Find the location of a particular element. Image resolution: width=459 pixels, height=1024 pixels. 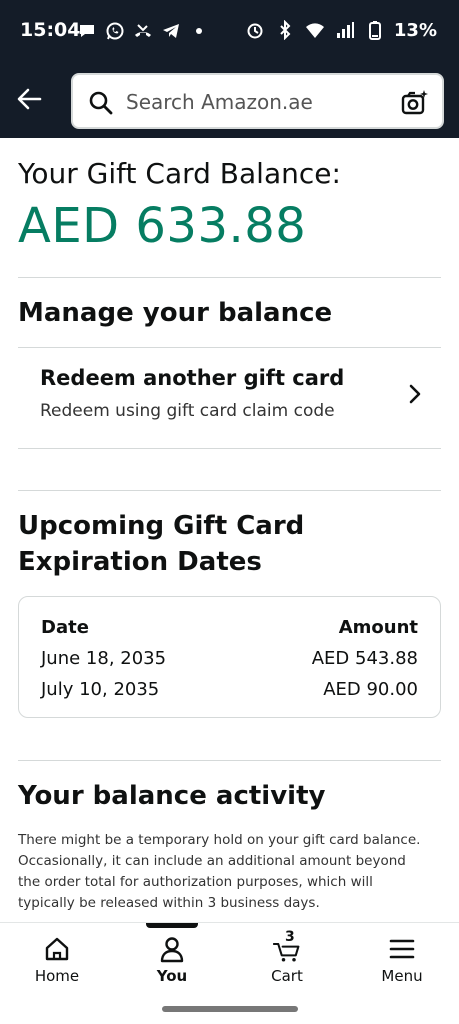

expiration-date: July 10, 2035 is located at coordinates (100, 689).